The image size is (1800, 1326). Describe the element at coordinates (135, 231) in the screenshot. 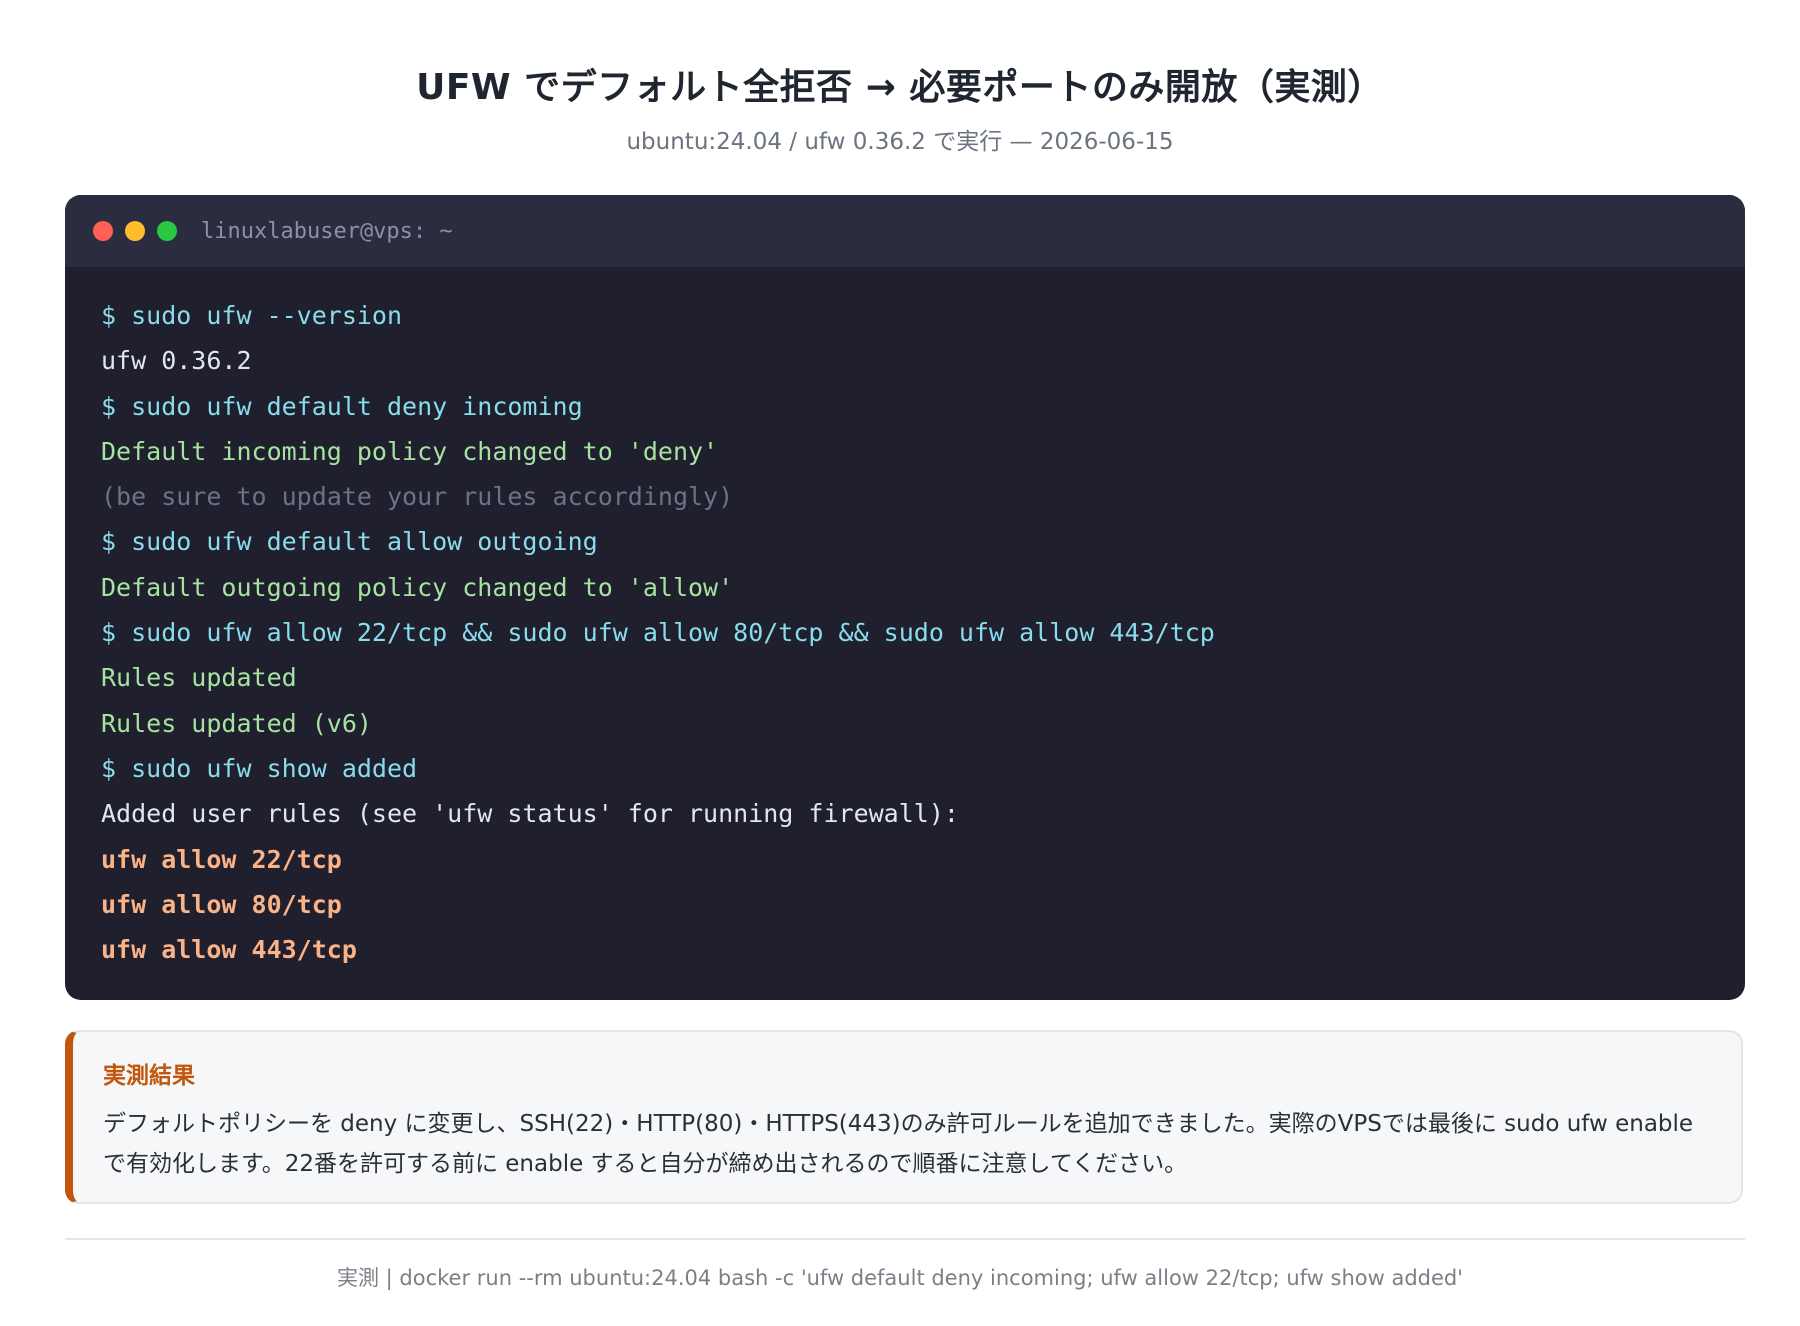

I see `minimize-dot-icon` at that location.